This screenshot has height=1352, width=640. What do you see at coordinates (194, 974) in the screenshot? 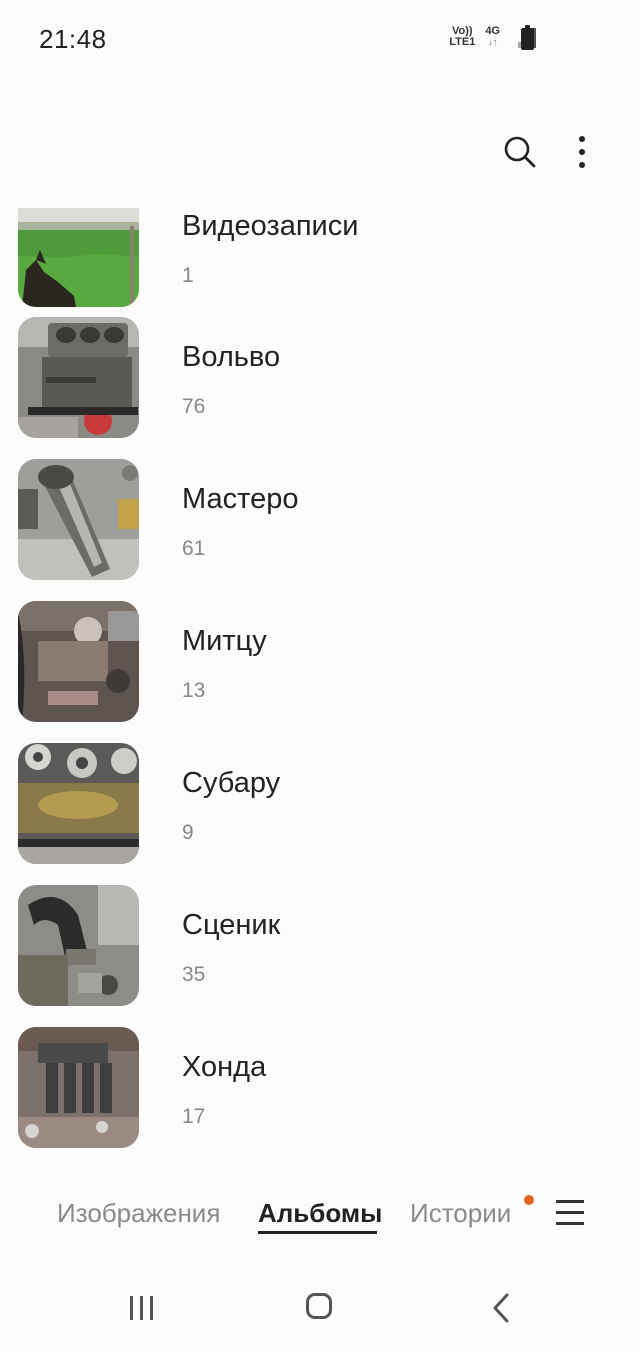
I see `album-count: 35` at bounding box center [194, 974].